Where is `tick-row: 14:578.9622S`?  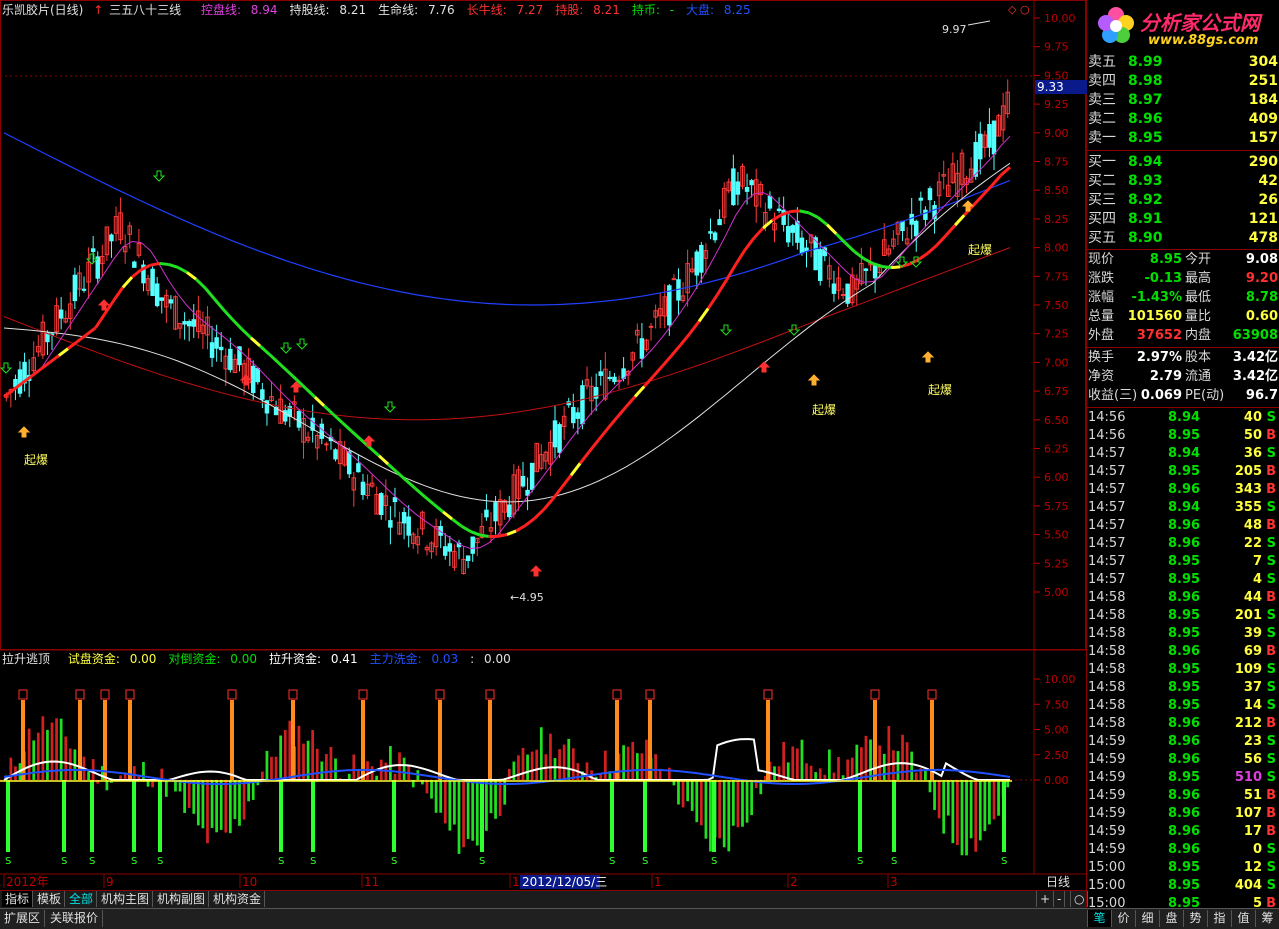 tick-row: 14:578.9622S is located at coordinates (1183, 544).